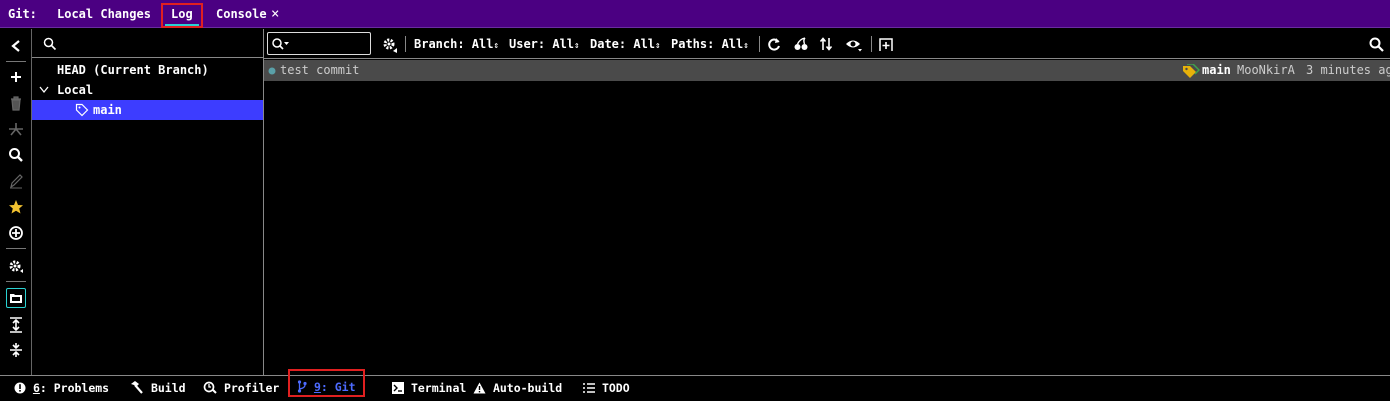 The height and width of the screenshot is (401, 1390). What do you see at coordinates (326, 383) in the screenshot?
I see `highlight-box-git` at bounding box center [326, 383].